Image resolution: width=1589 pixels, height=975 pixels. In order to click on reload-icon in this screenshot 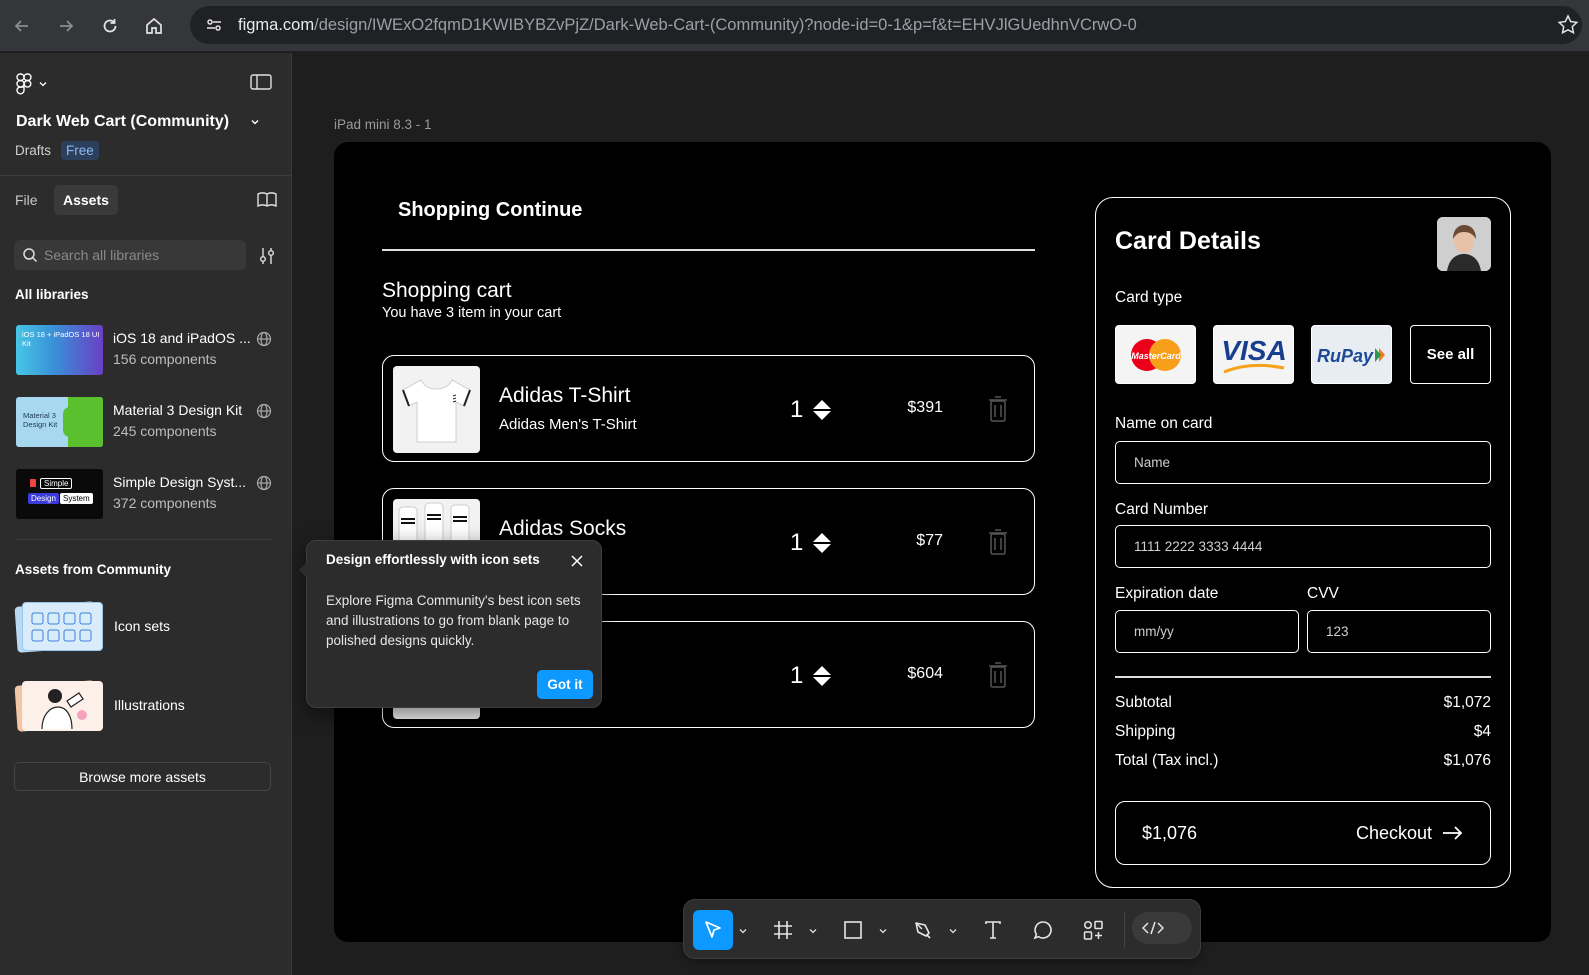, I will do `click(110, 26)`.